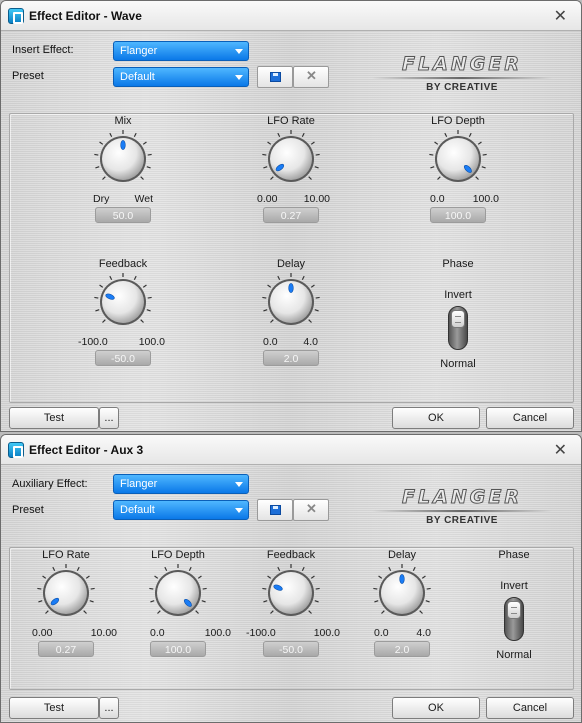 This screenshot has height=723, width=582. Describe the element at coordinates (123, 215) in the screenshot. I see `knob-value-readout: 50.0` at that location.